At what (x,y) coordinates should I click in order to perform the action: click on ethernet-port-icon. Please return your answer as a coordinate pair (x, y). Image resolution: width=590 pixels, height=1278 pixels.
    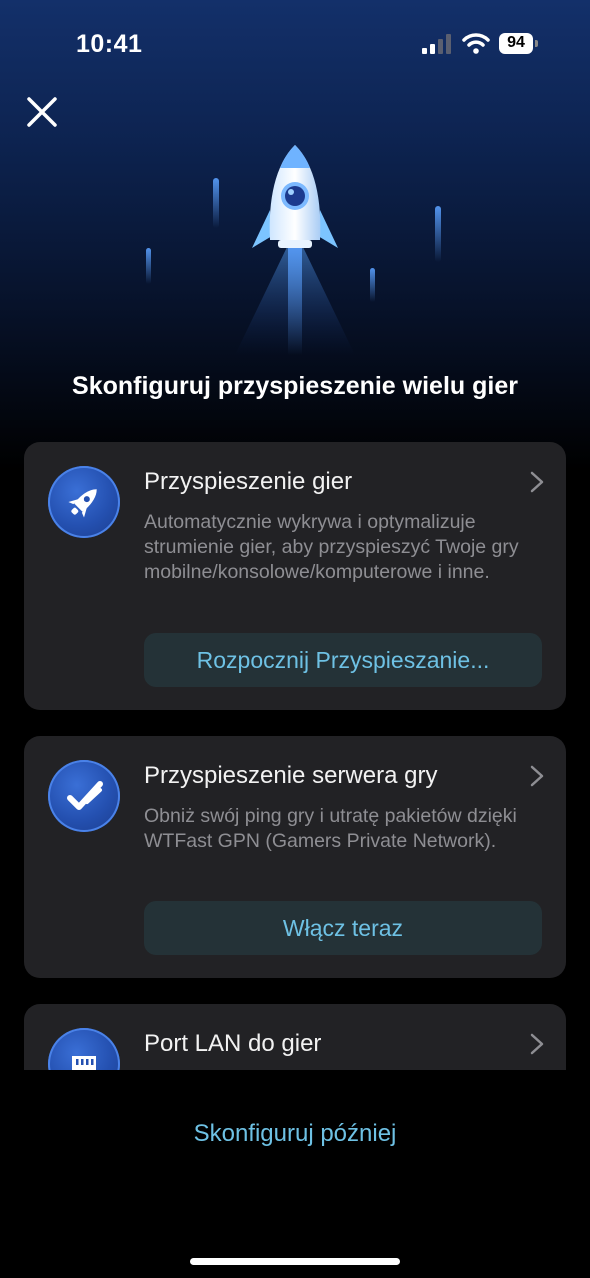
    Looking at the image, I should click on (84, 1049).